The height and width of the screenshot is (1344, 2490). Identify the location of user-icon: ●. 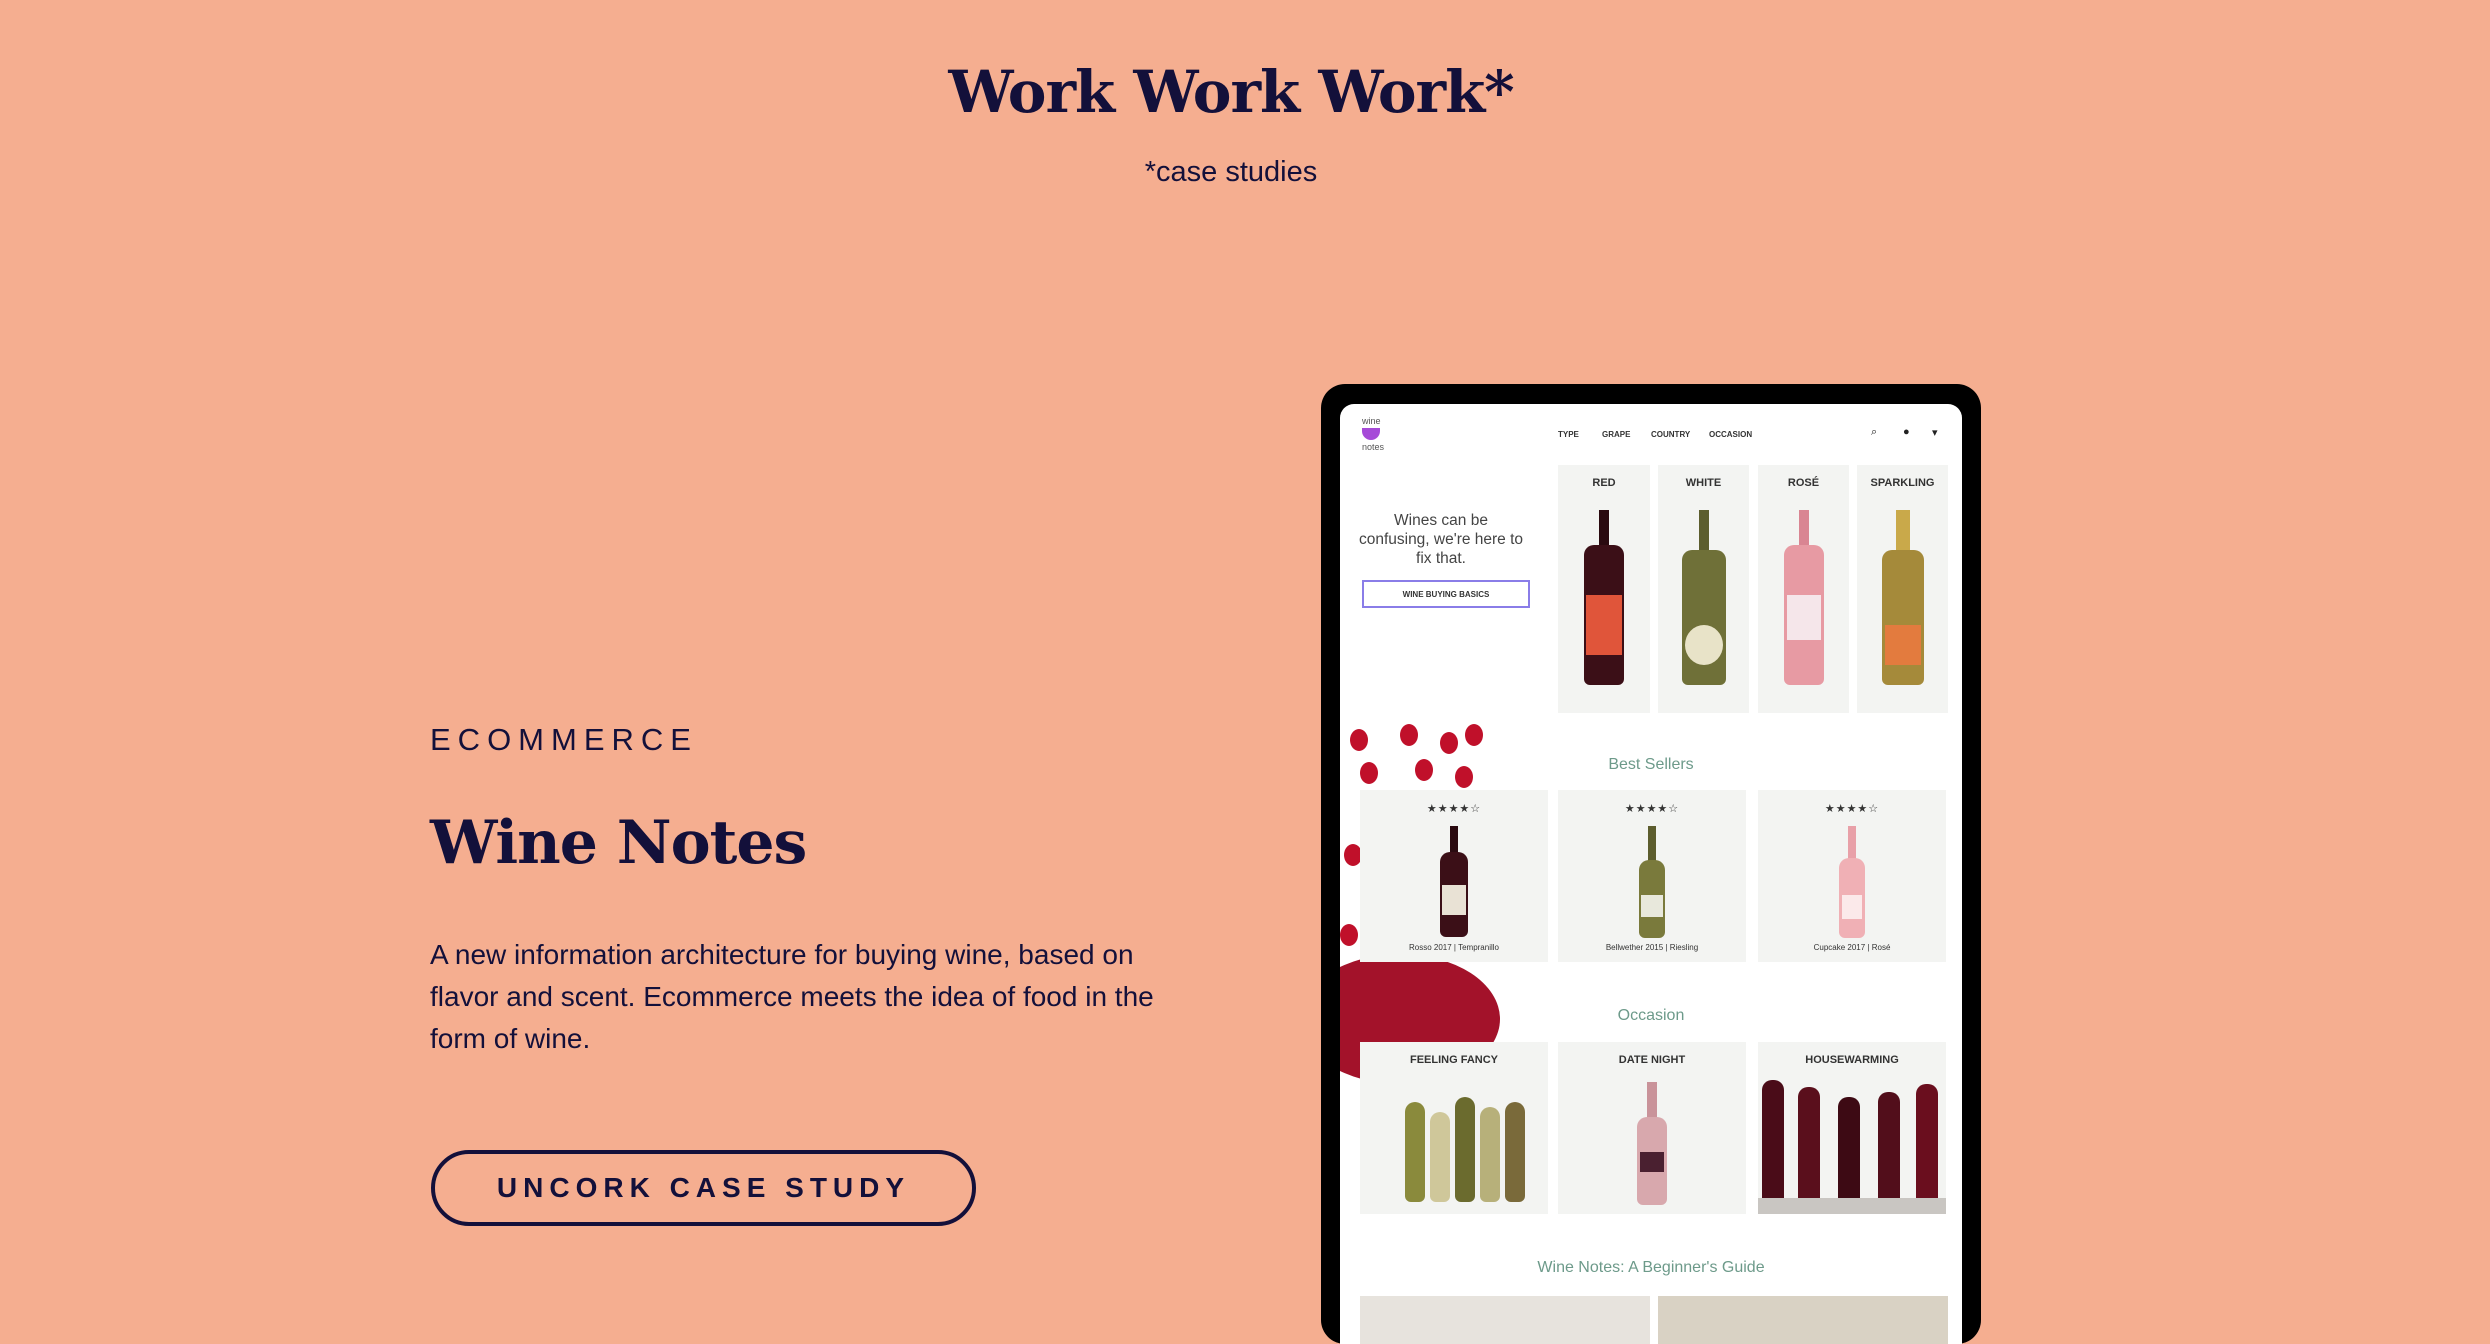
(1906, 432).